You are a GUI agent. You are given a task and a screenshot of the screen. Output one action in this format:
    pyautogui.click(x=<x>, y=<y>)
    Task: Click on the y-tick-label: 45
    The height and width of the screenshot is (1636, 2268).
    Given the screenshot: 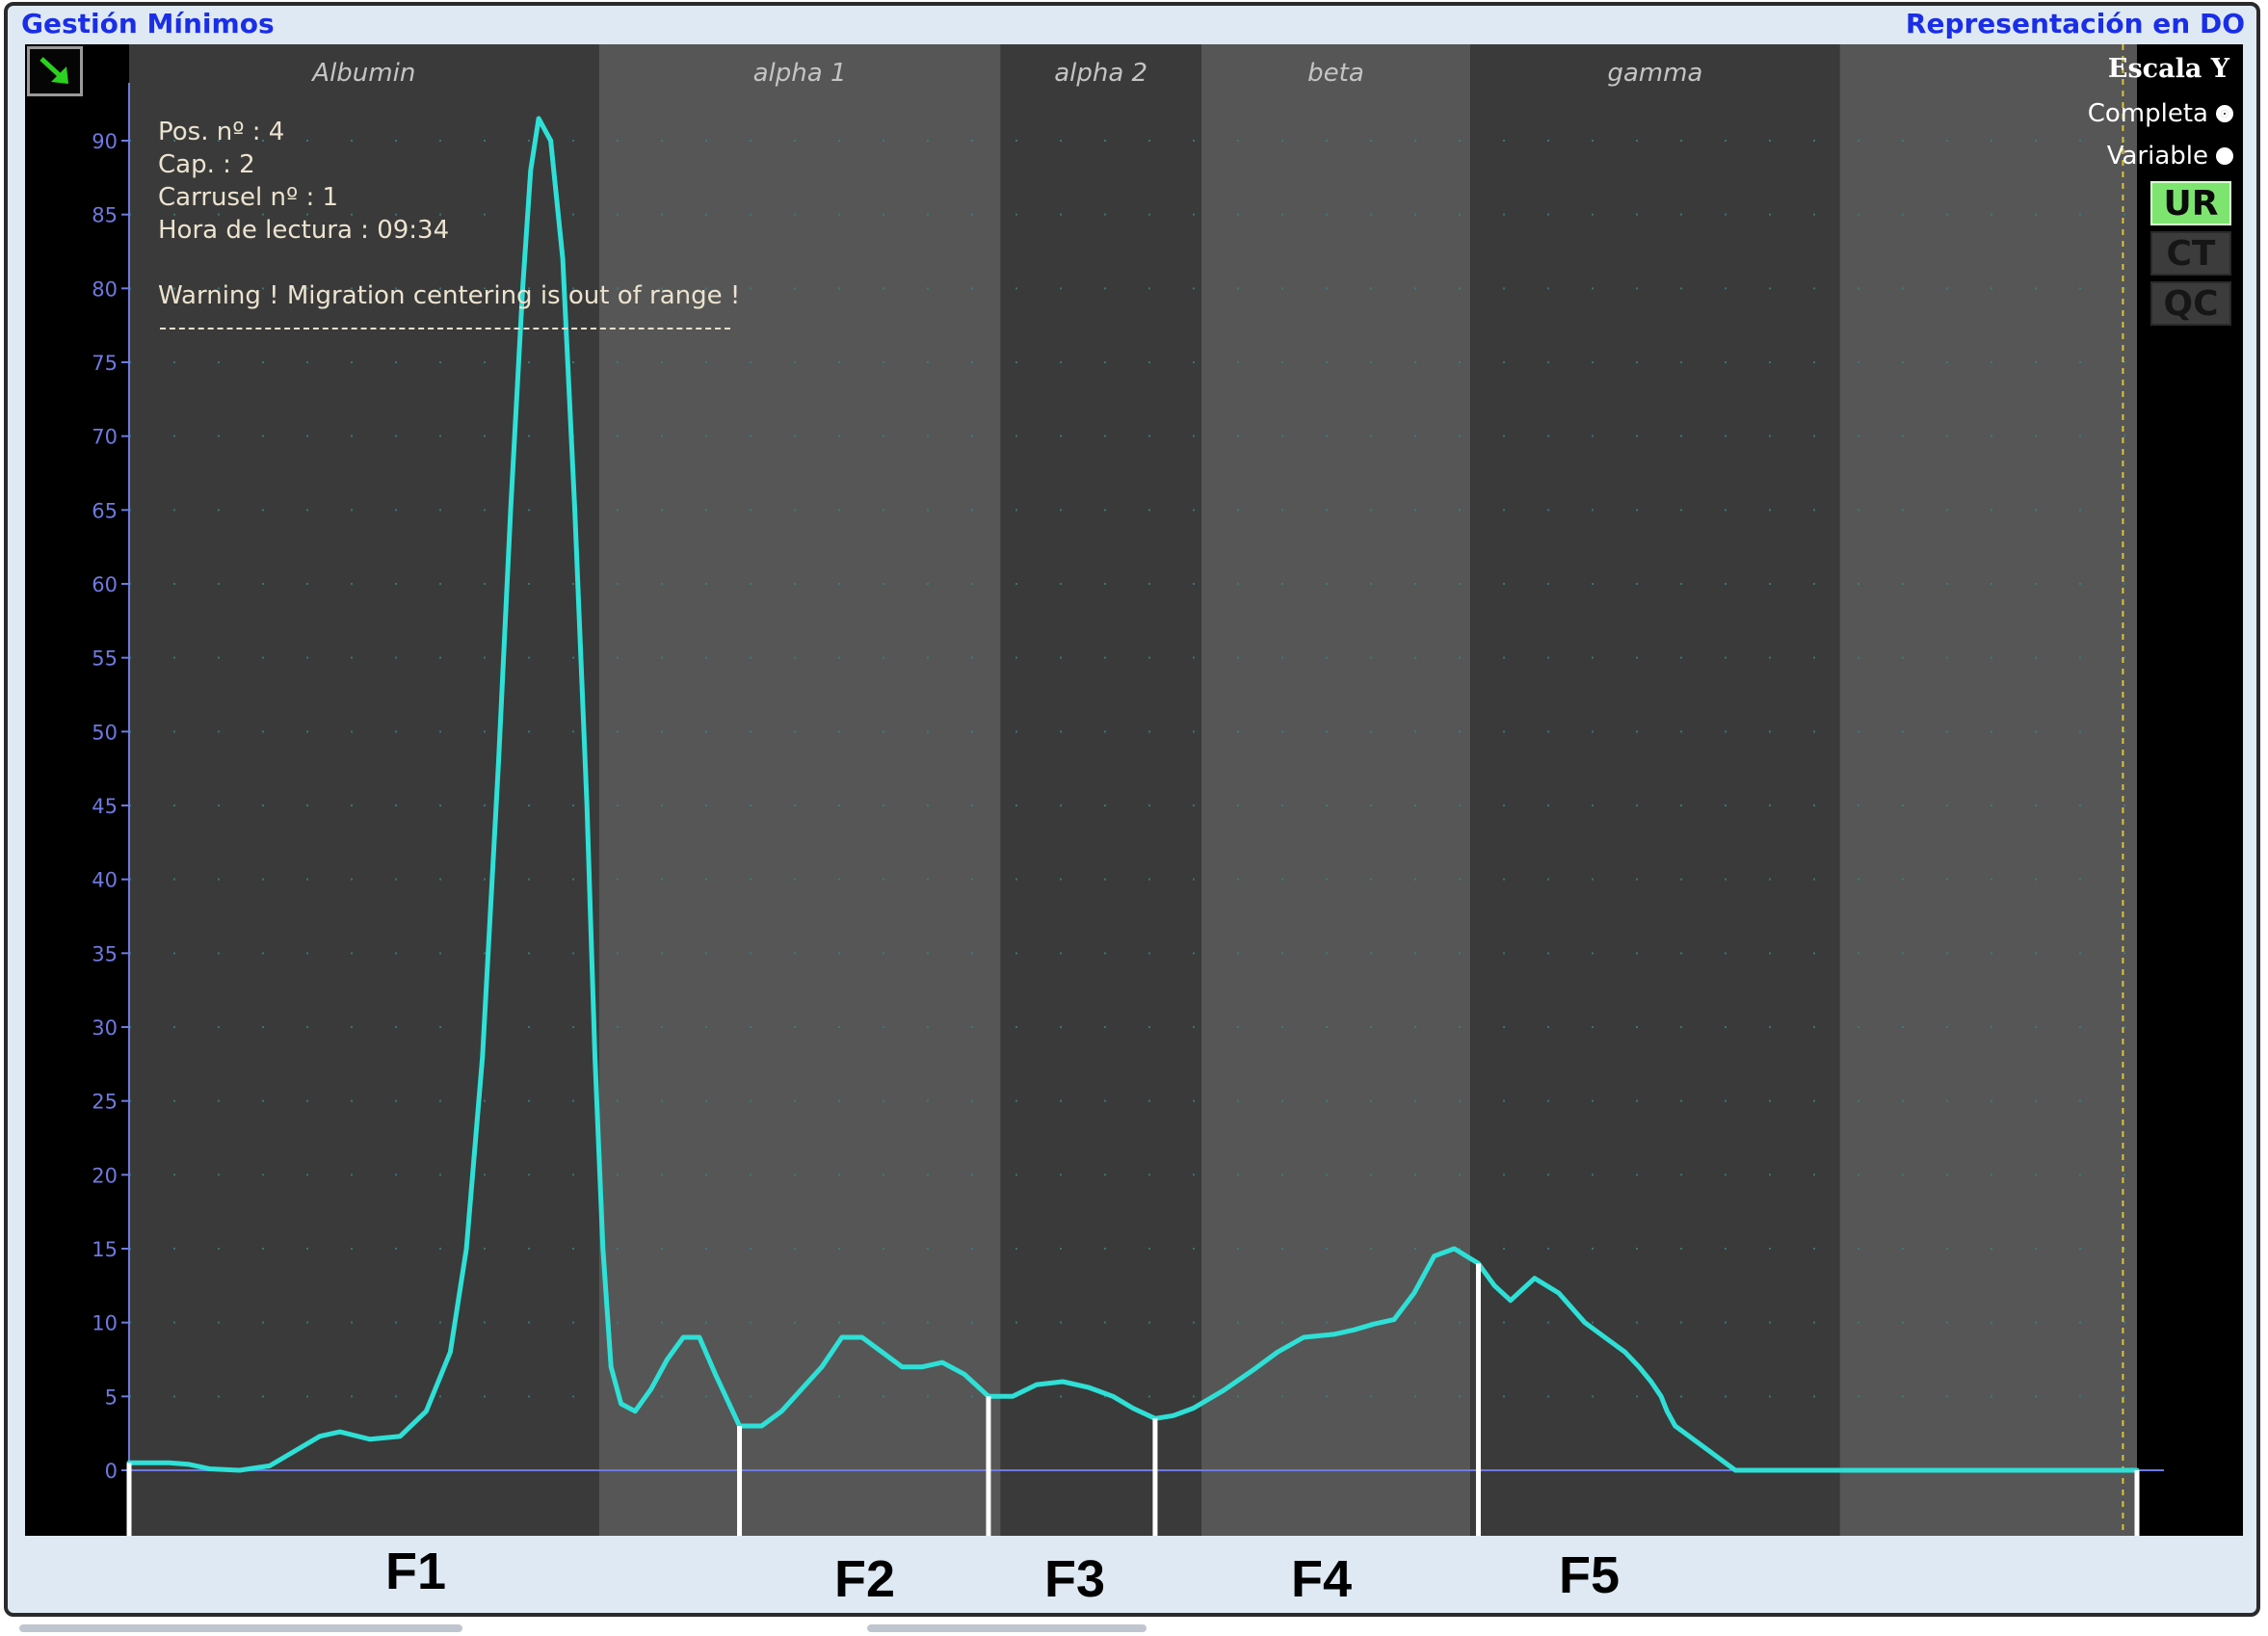 What is the action you would take?
    pyautogui.click(x=105, y=806)
    